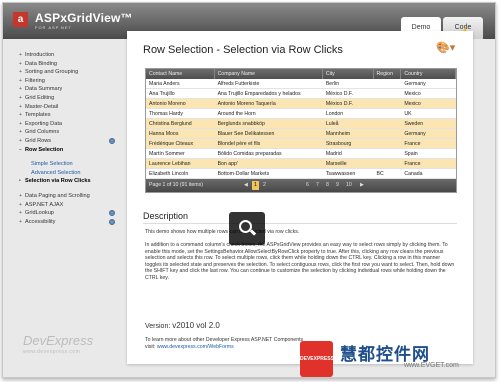 Image resolution: width=500 pixels, height=382 pixels. Describe the element at coordinates (408, 114) in the screenshot. I see `table-cell: UK` at that location.